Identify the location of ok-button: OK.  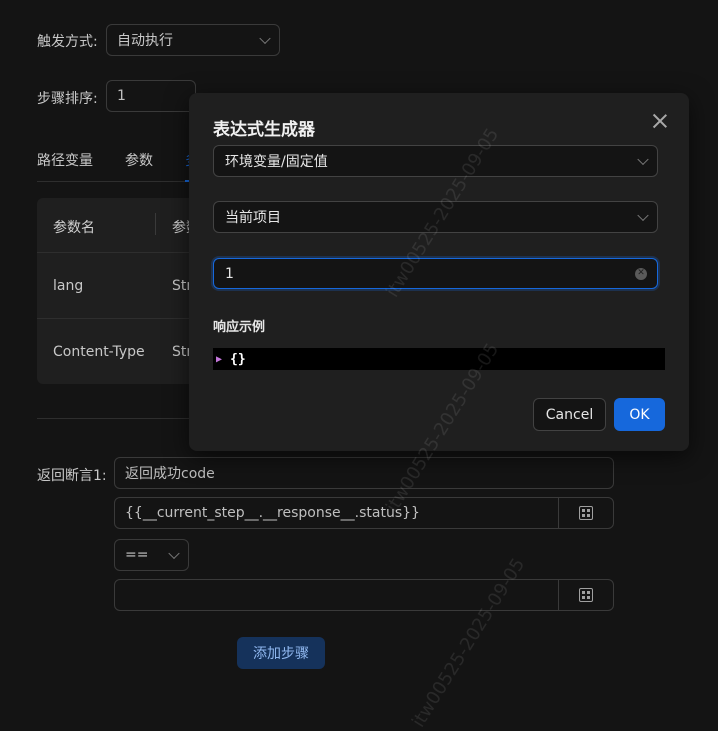
(639, 414).